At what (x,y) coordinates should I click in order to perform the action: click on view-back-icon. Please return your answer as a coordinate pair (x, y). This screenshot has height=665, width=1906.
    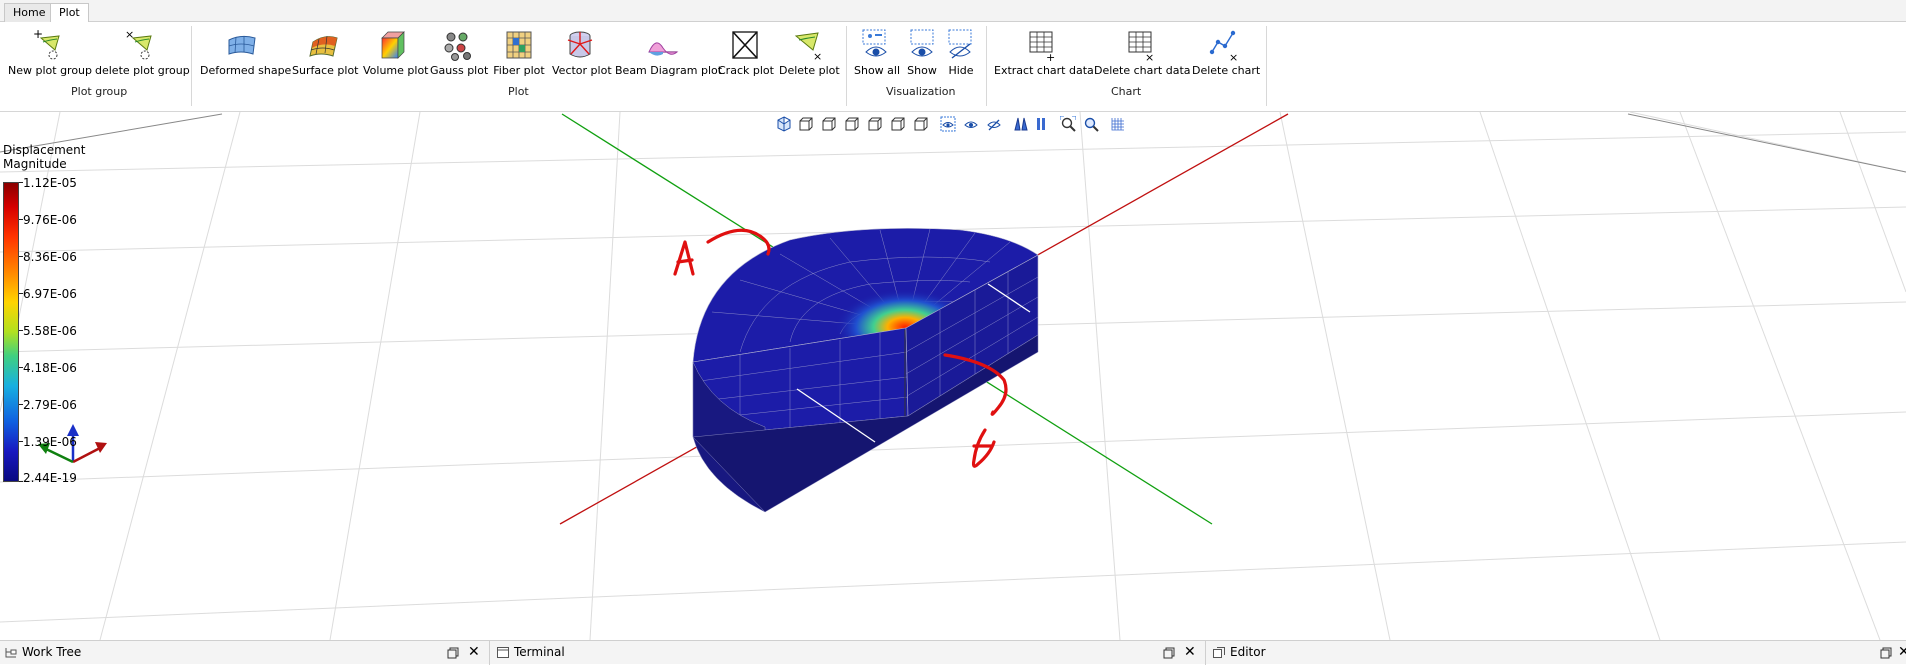
    Looking at the image, I should click on (829, 124).